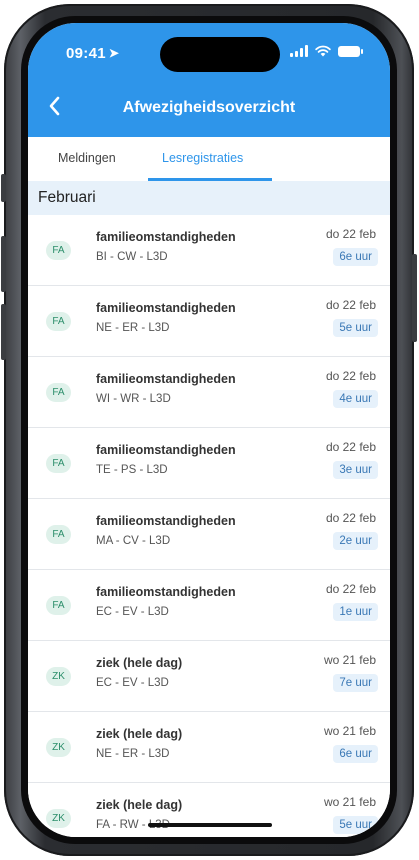  What do you see at coordinates (414, 298) in the screenshot?
I see `power-button` at bounding box center [414, 298].